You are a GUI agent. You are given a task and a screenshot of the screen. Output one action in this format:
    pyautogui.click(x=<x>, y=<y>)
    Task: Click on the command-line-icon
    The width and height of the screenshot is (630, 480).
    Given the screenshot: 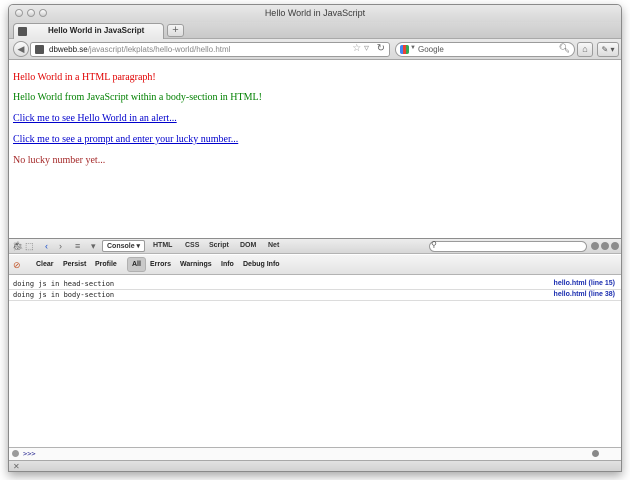 What is the action you would take?
    pyautogui.click(x=15, y=453)
    